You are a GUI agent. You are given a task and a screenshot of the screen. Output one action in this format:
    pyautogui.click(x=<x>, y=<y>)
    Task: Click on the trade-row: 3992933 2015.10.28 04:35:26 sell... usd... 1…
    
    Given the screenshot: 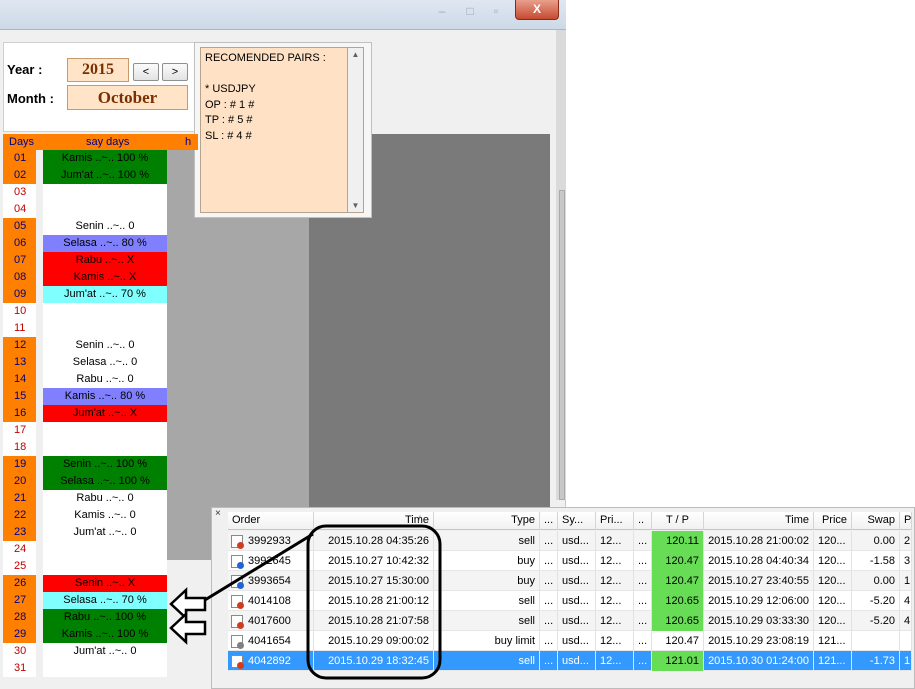 What is the action you would take?
    pyautogui.click(x=570, y=541)
    